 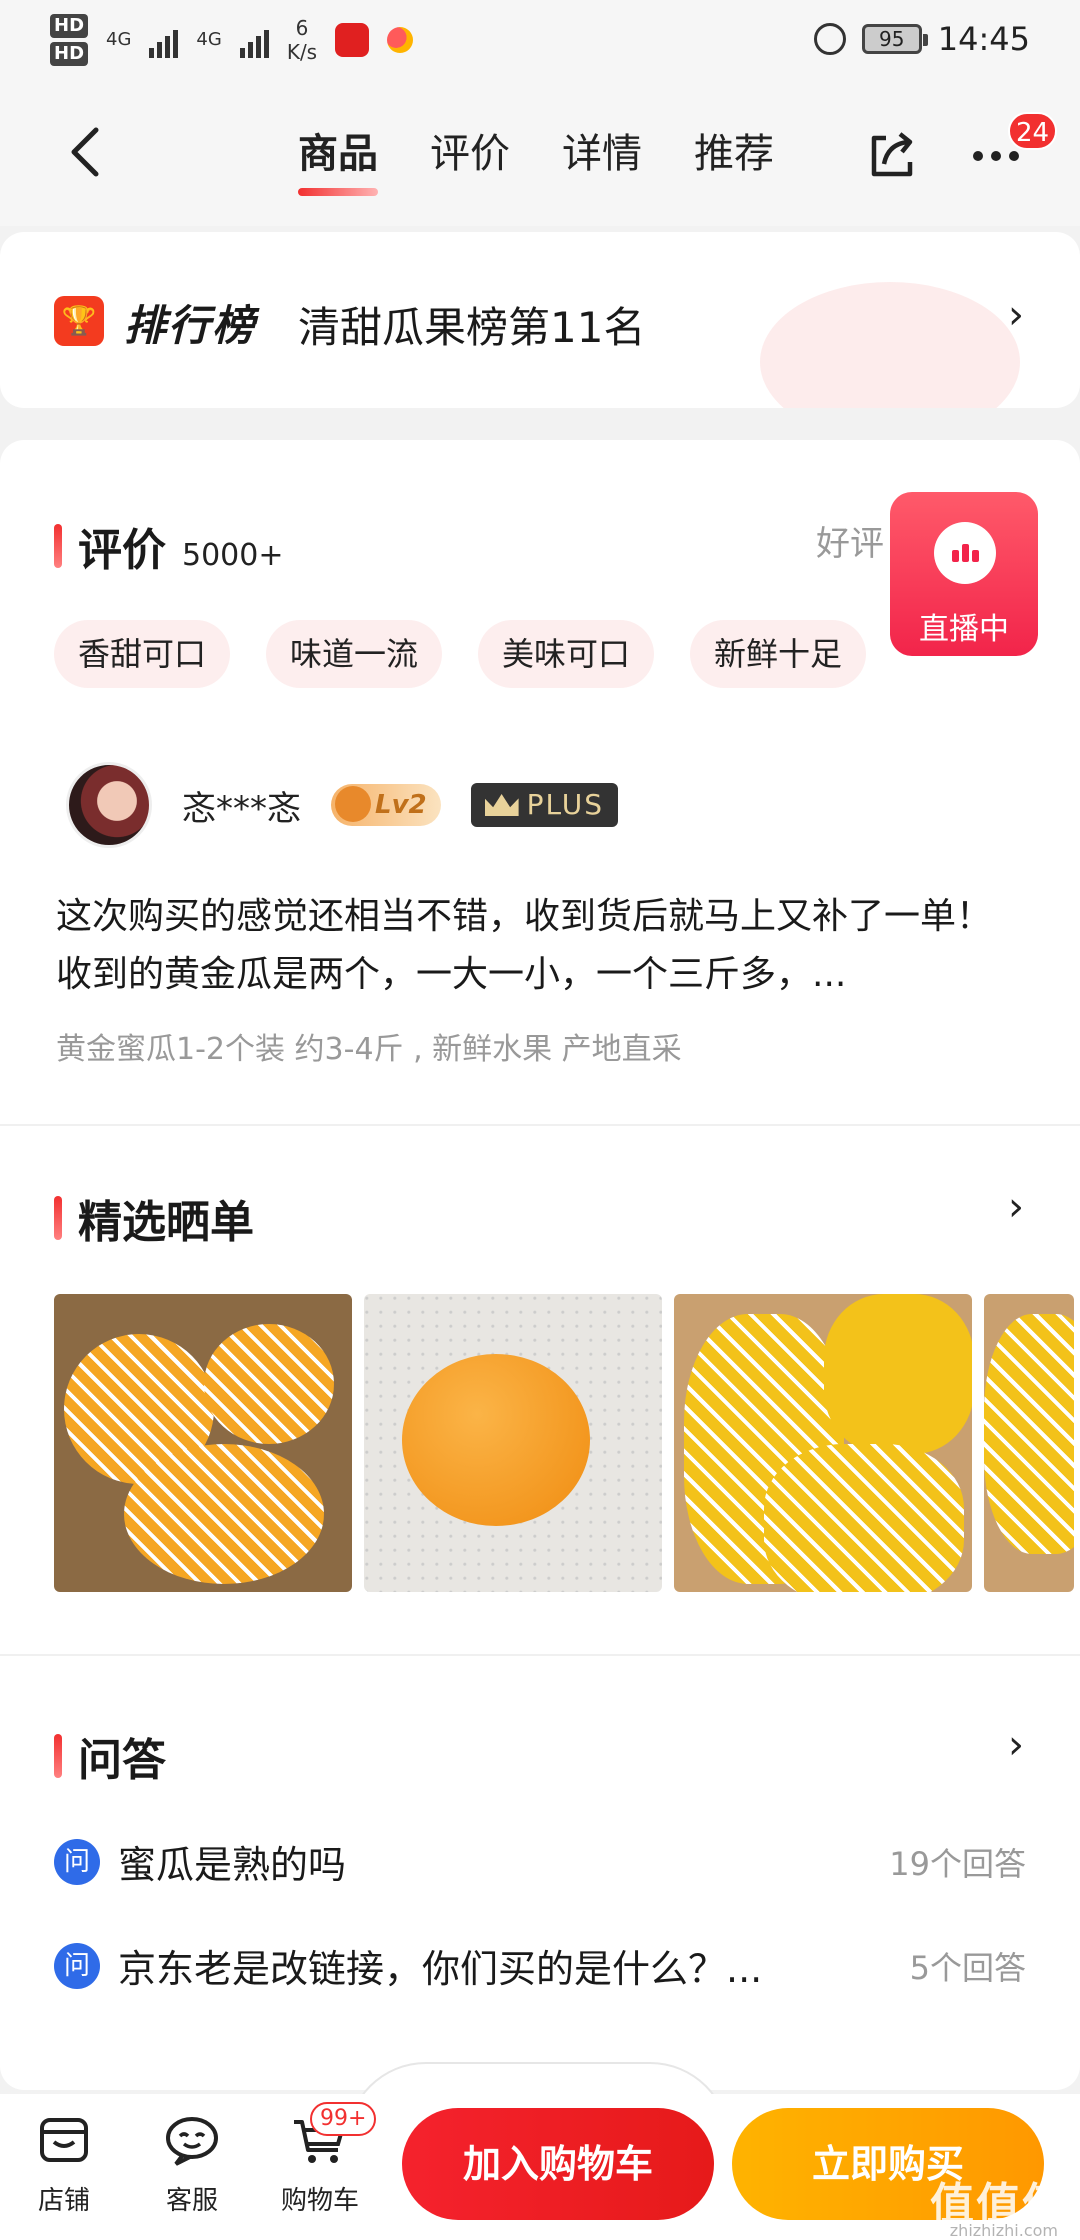 What do you see at coordinates (64, 2165) in the screenshot?
I see `shop-button: 店铺` at bounding box center [64, 2165].